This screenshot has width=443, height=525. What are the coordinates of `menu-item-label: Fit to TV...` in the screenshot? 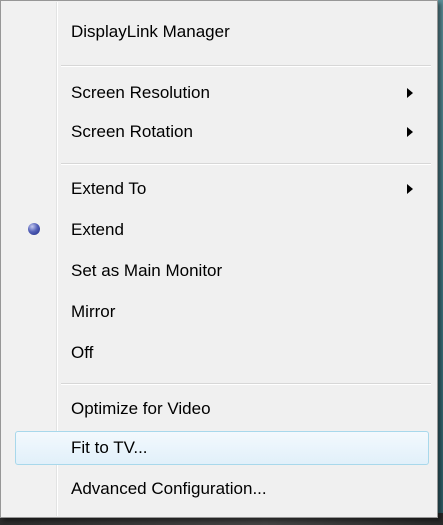 It's located at (109, 447).